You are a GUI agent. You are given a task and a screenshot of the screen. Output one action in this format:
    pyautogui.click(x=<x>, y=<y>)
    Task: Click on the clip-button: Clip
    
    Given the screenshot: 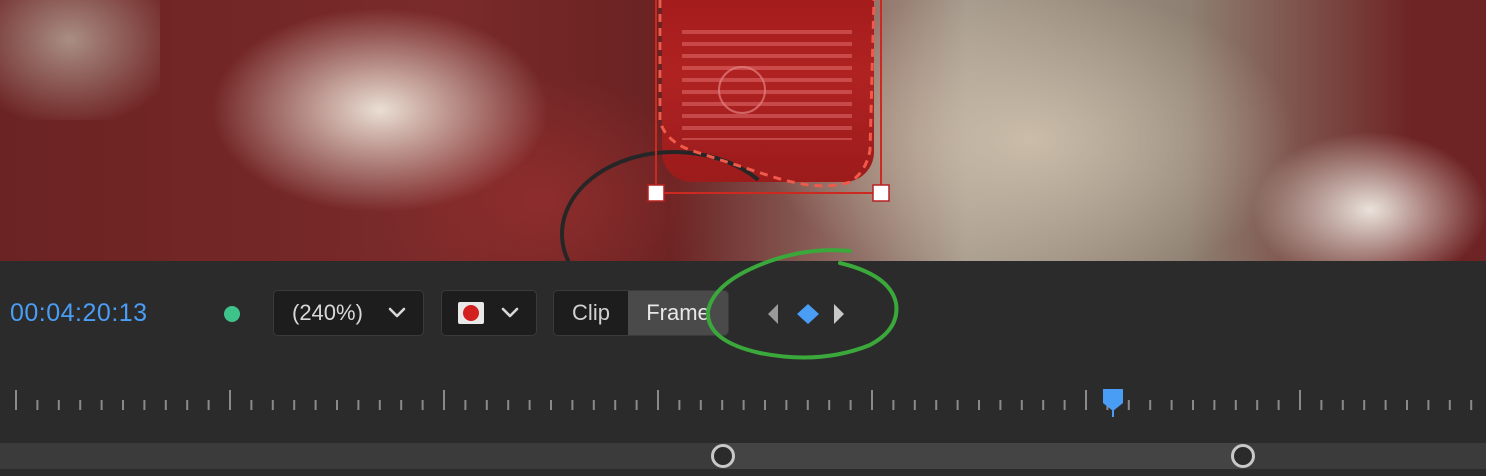 What is the action you would take?
    pyautogui.click(x=591, y=313)
    